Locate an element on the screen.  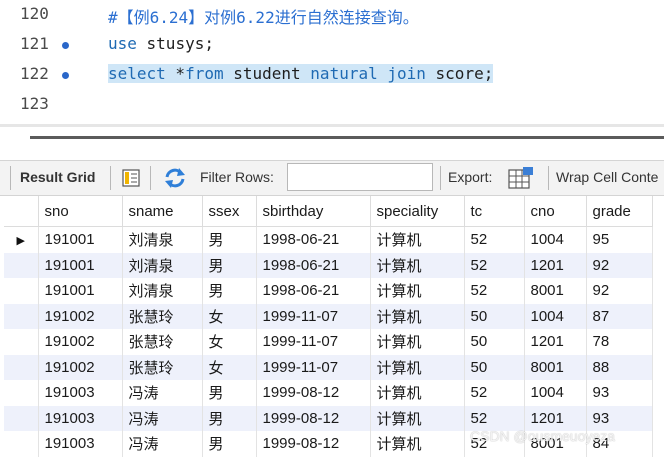
column-header: sname is located at coordinates (162, 211).